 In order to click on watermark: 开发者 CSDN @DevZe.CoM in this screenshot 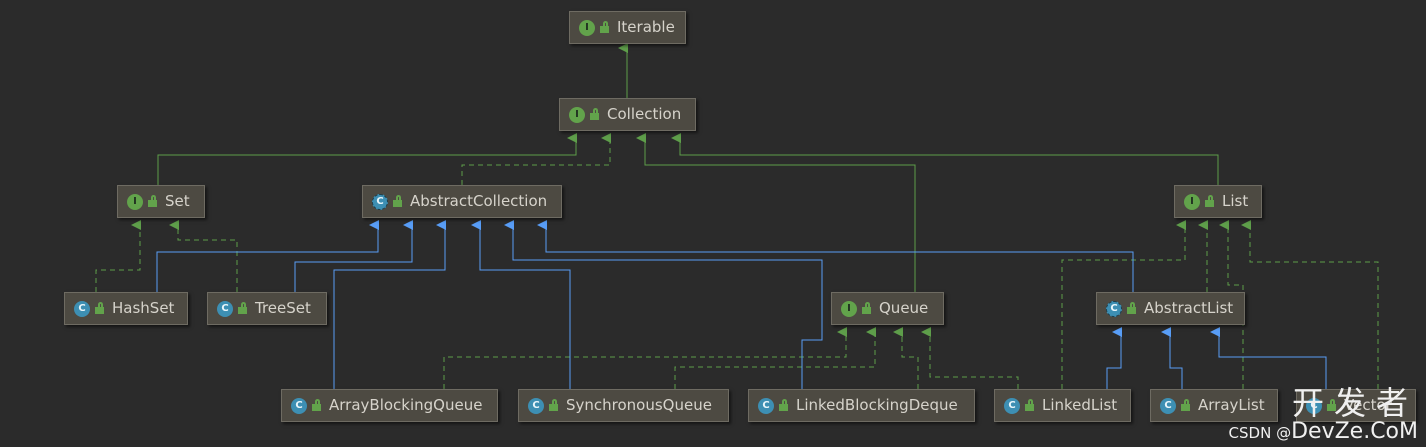, I will do `click(1323, 415)`.